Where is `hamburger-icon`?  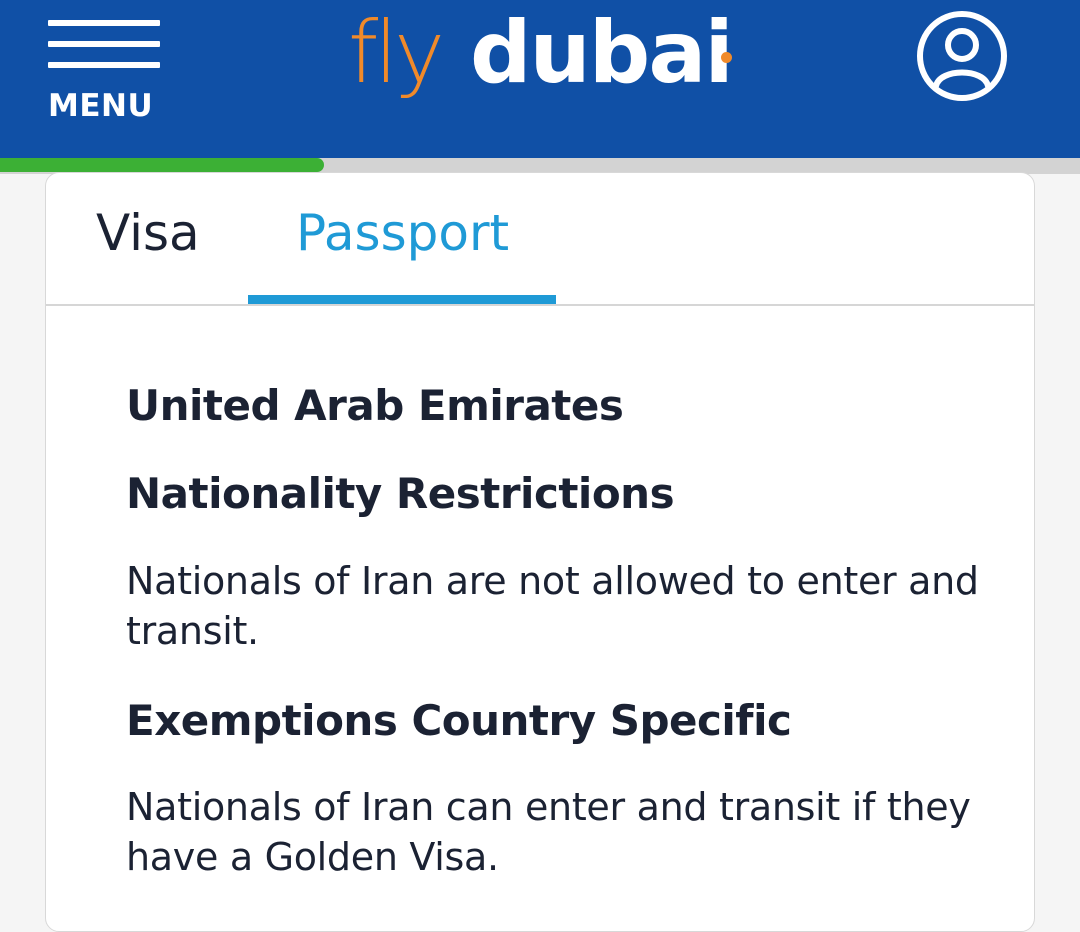 hamburger-icon is located at coordinates (104, 23).